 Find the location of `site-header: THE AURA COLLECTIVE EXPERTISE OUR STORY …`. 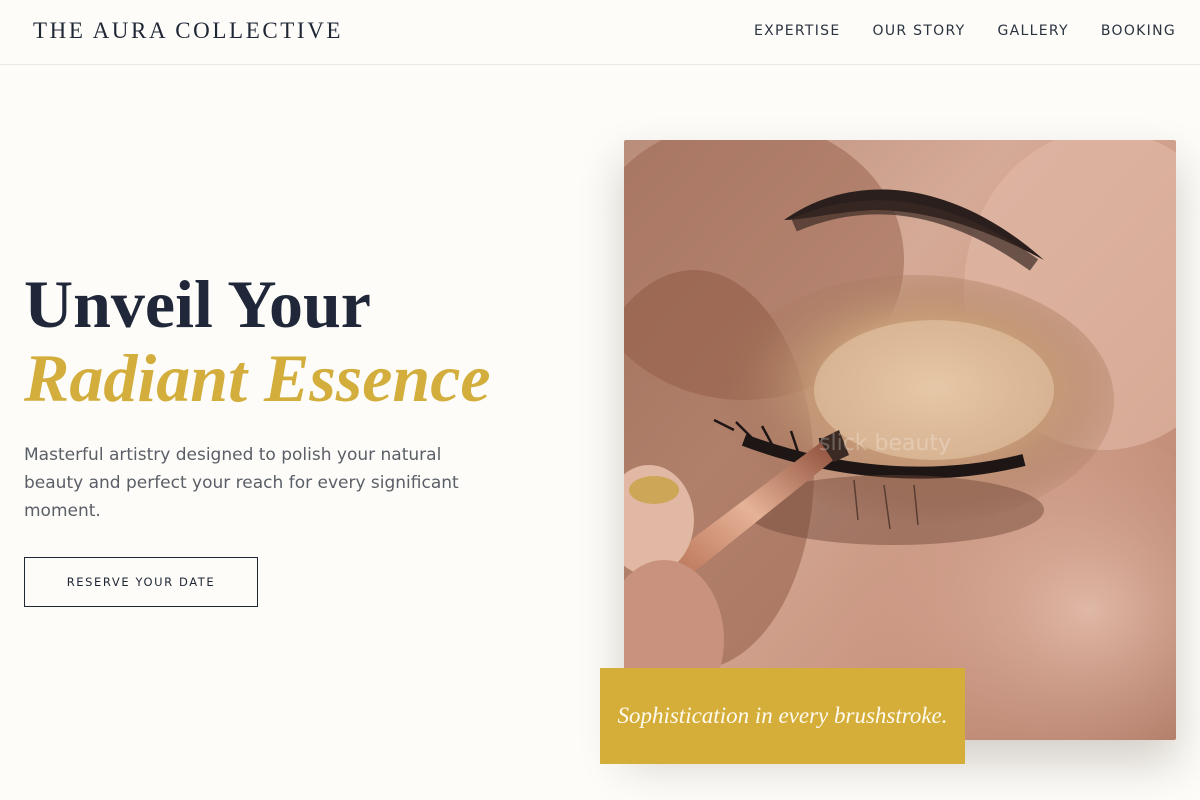

site-header: THE AURA COLLECTIVE EXPERTISE OUR STORY … is located at coordinates (600, 32).